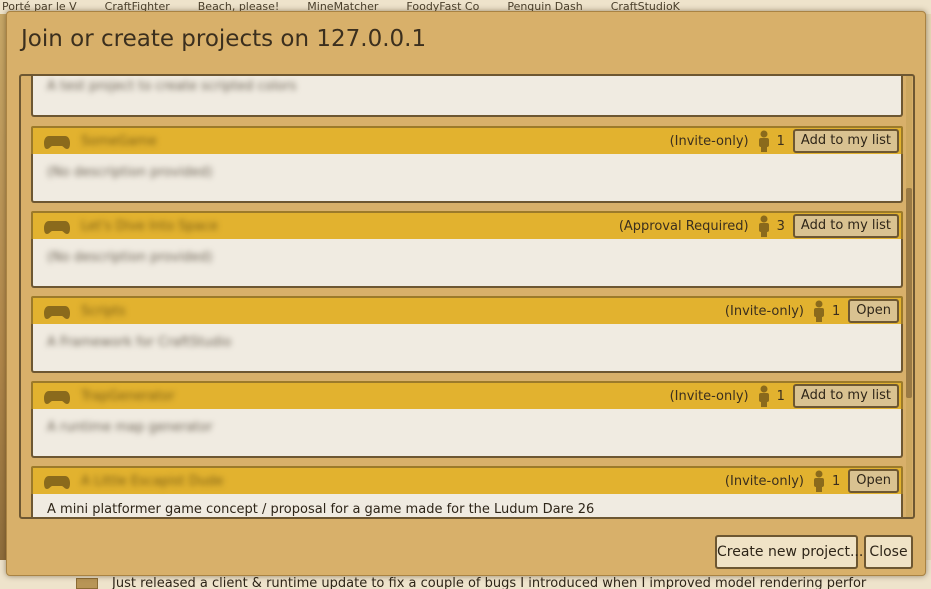 The width and height of the screenshot is (931, 589). What do you see at coordinates (149, 226) in the screenshot?
I see `project-name: Let's Dive Into Space` at bounding box center [149, 226].